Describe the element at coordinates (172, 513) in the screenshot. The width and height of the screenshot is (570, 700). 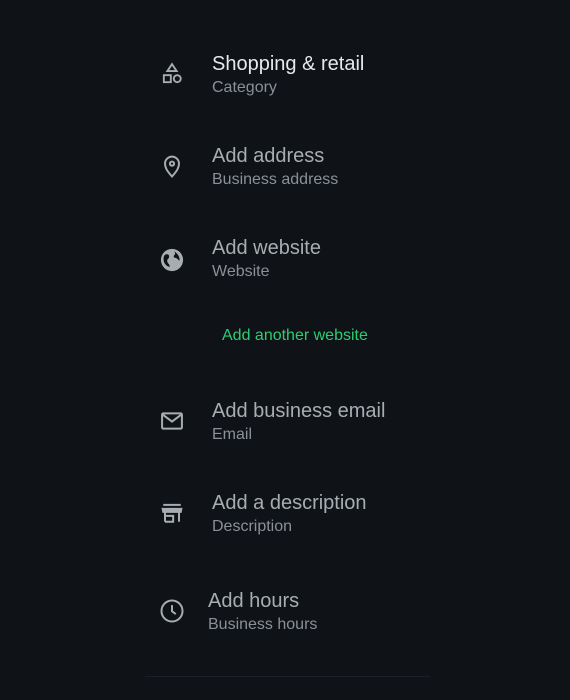
I see `store-icon` at that location.